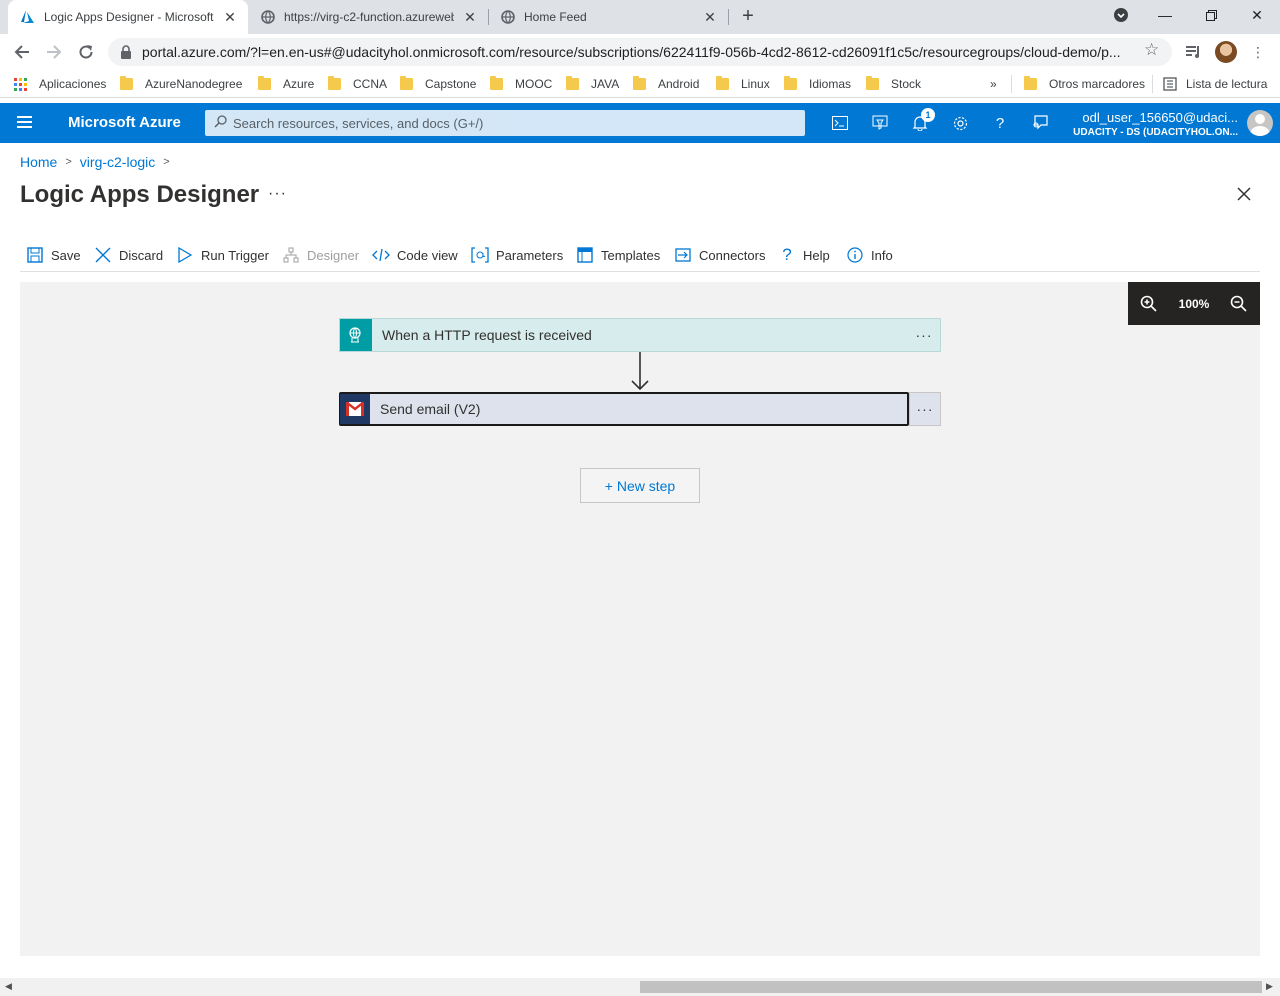  I want to click on info-button: Info, so click(869, 255).